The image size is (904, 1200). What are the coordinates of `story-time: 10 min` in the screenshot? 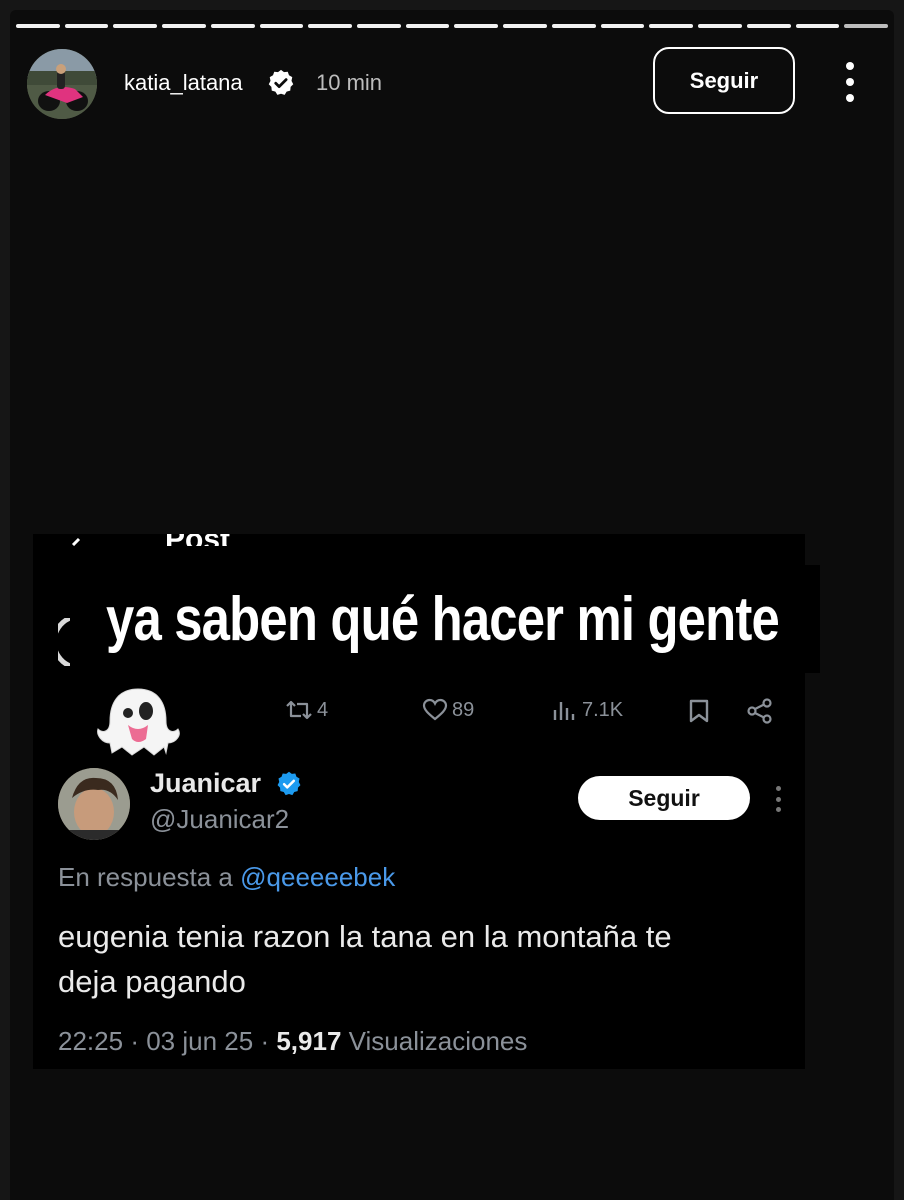 It's located at (349, 82).